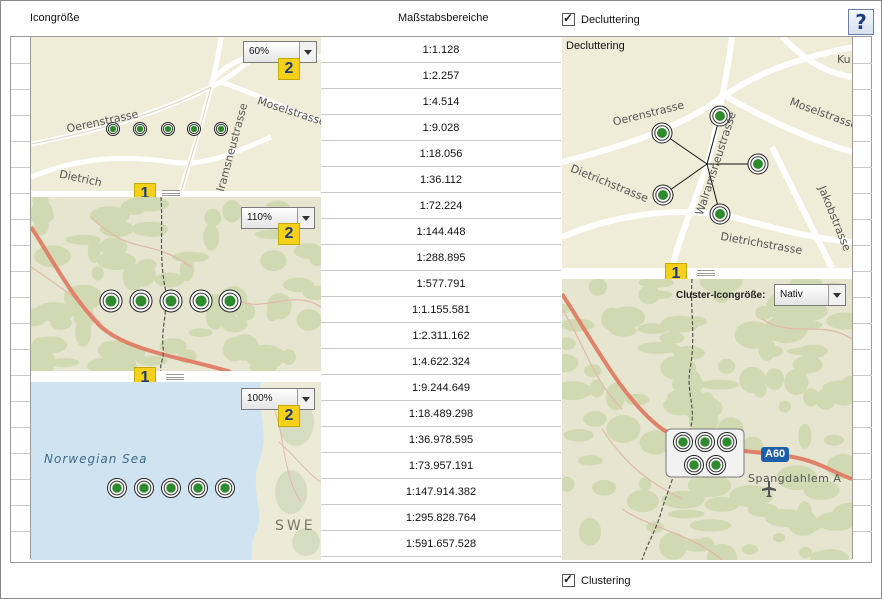  Describe the element at coordinates (441, 206) in the screenshot. I see `scale-row: 1:72.224` at that location.